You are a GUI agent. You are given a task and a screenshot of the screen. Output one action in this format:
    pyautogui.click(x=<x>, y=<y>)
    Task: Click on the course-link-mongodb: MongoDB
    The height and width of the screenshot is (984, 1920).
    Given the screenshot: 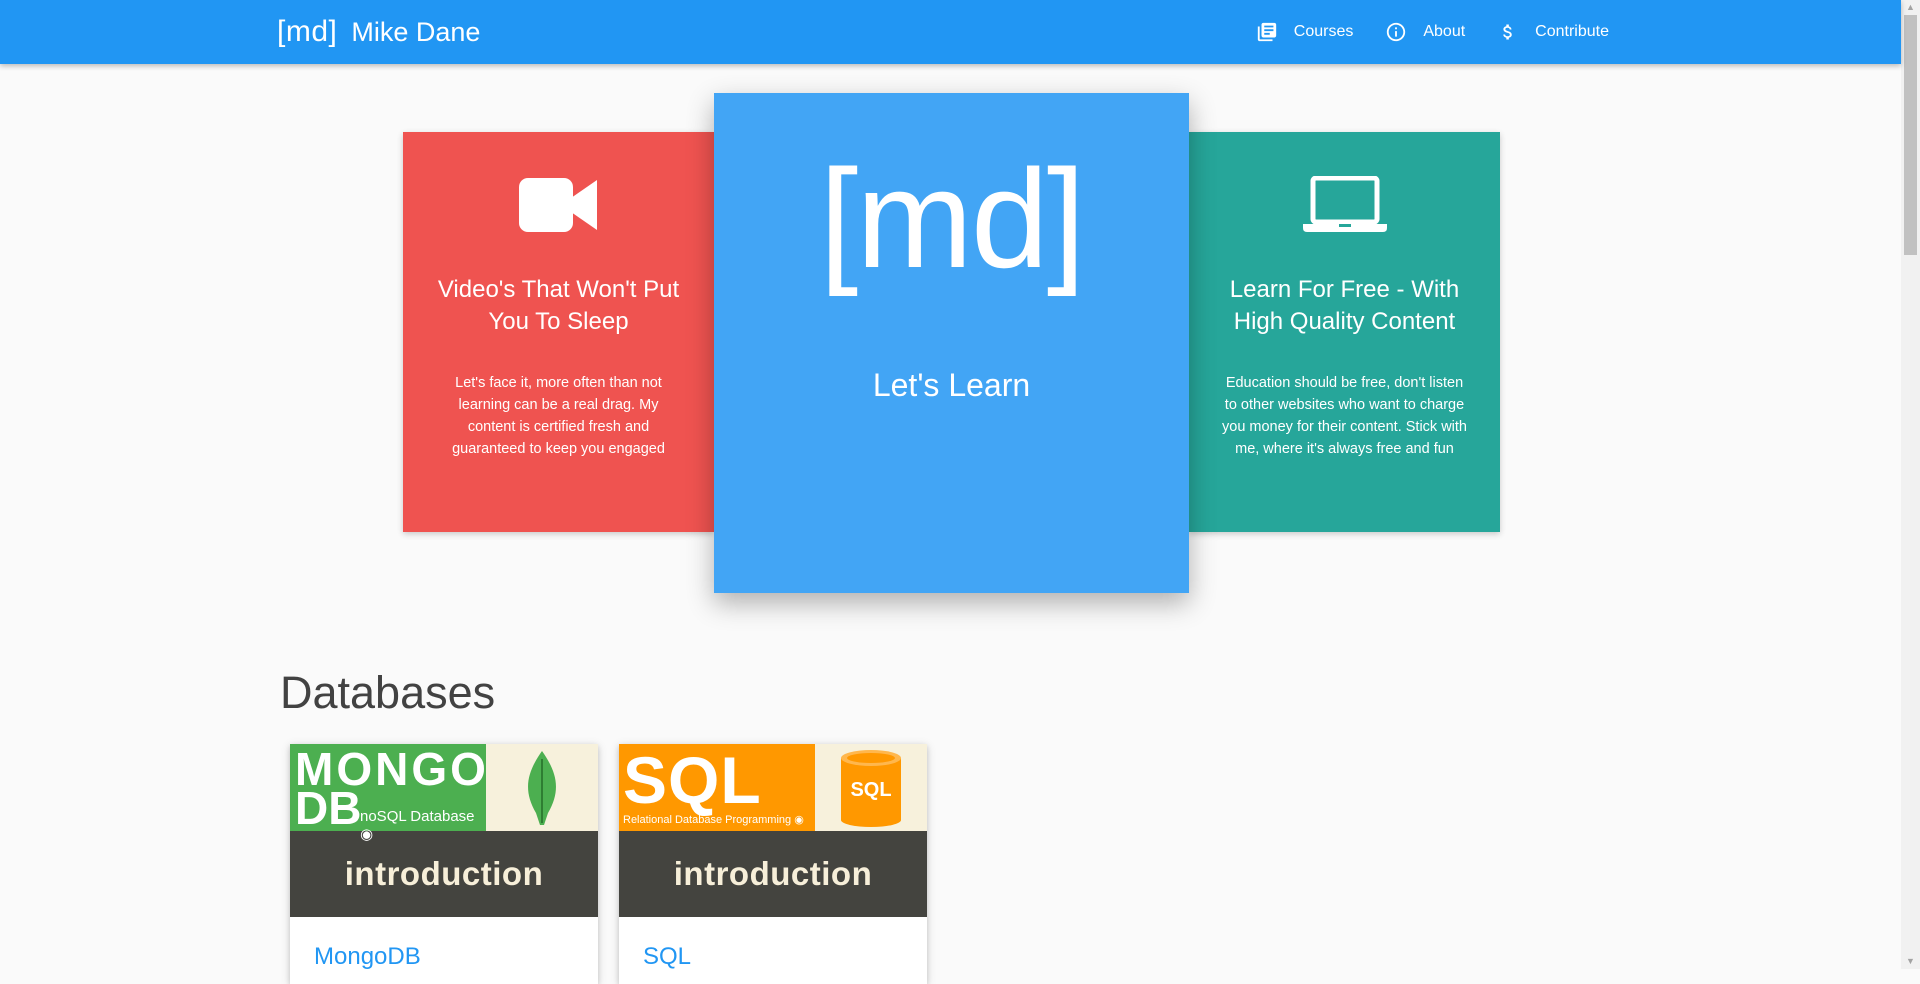 What is the action you would take?
    pyautogui.click(x=444, y=944)
    